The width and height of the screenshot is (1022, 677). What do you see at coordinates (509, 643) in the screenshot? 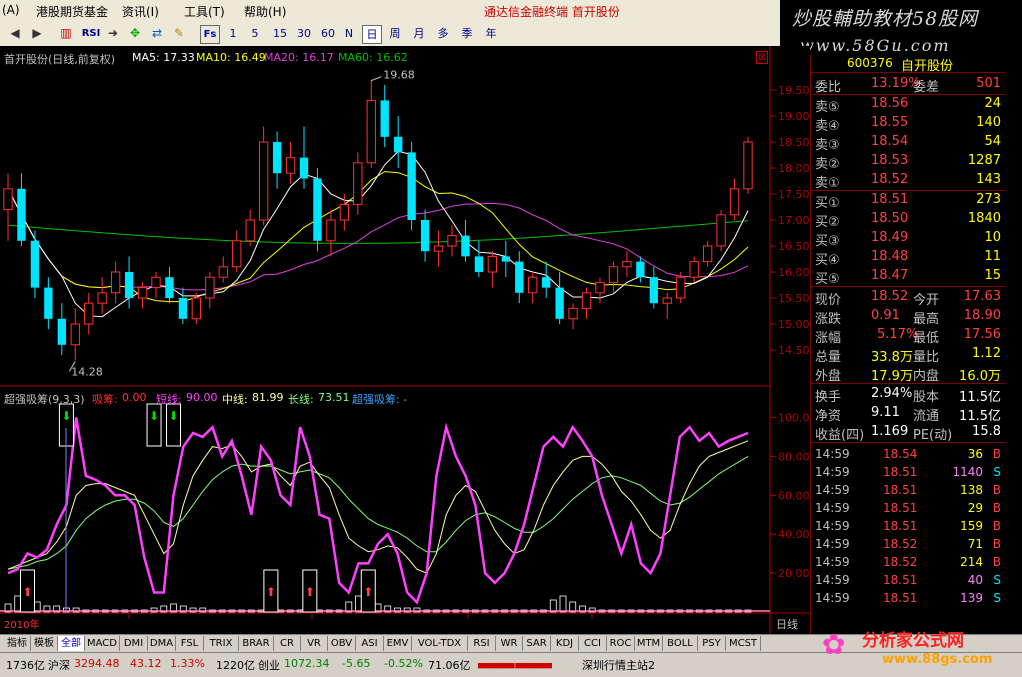
I see `tab-16: WR` at bounding box center [509, 643].